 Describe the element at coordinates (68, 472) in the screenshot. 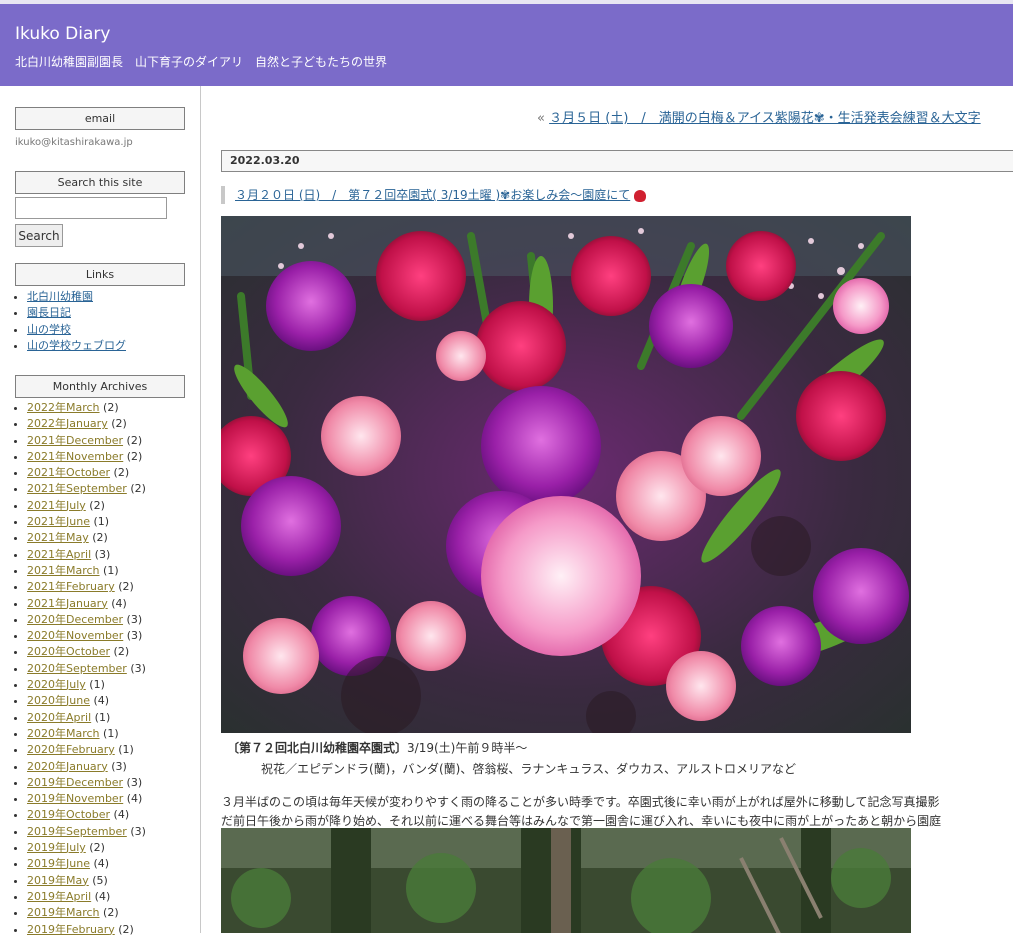

I see `archive-link: 2021年October` at that location.